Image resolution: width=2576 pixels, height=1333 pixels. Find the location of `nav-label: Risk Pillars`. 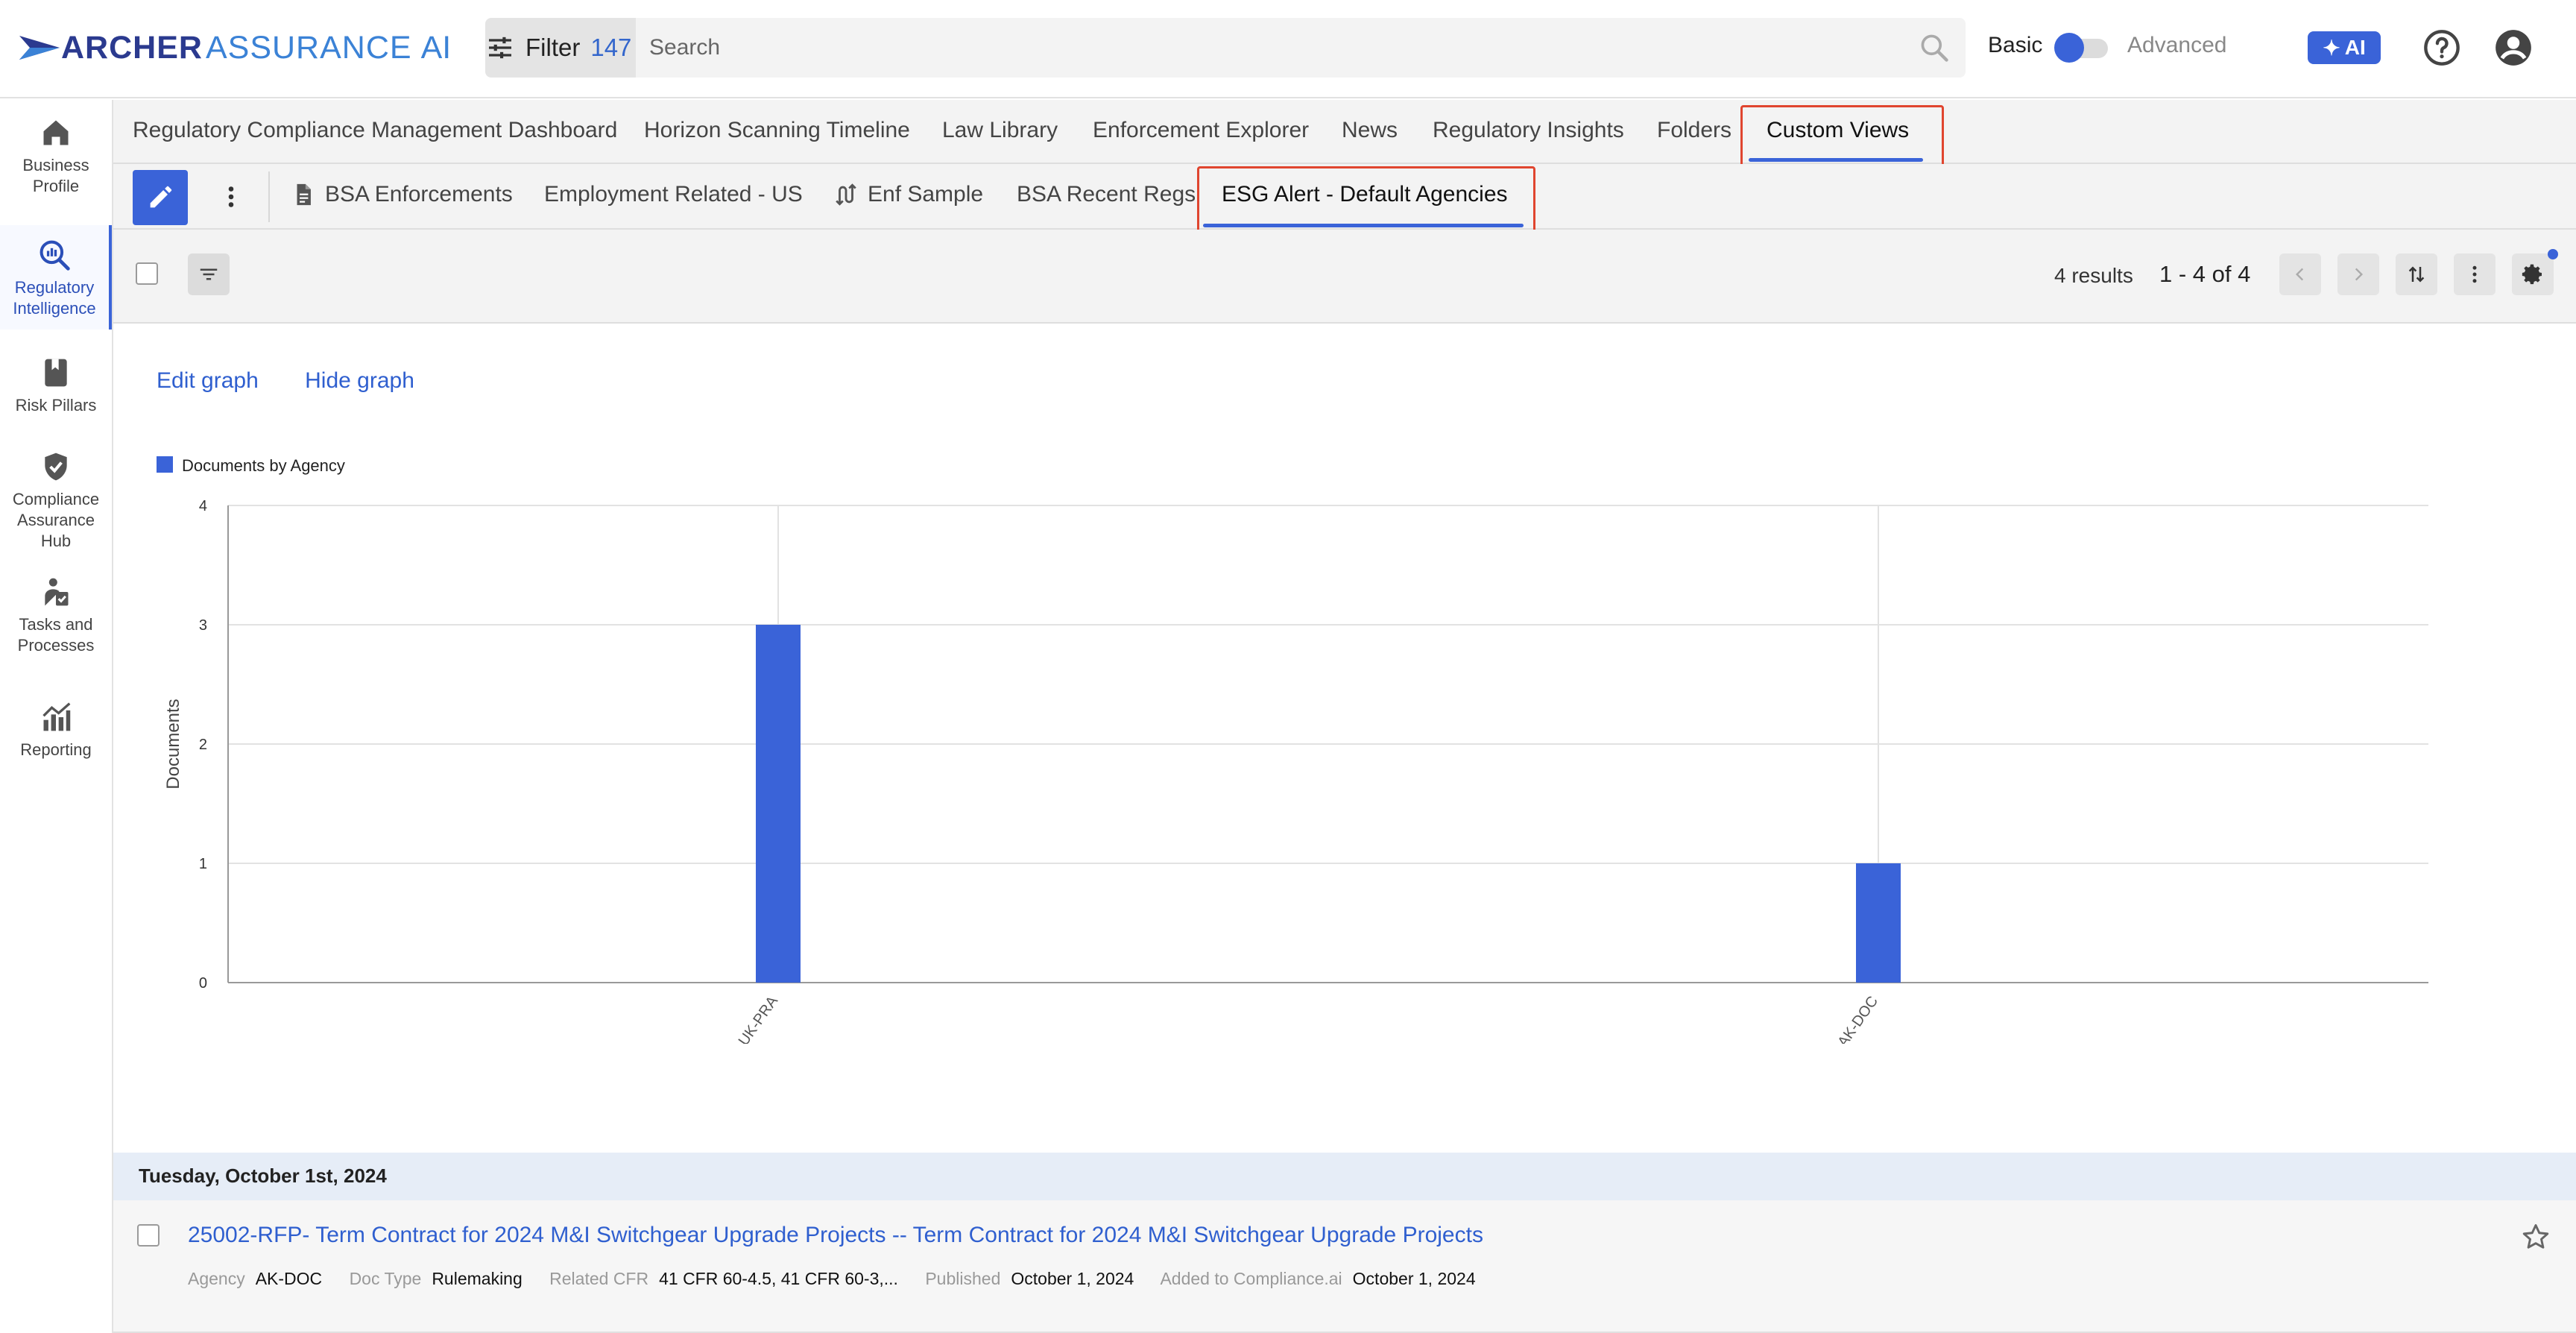

nav-label: Risk Pillars is located at coordinates (56, 406).